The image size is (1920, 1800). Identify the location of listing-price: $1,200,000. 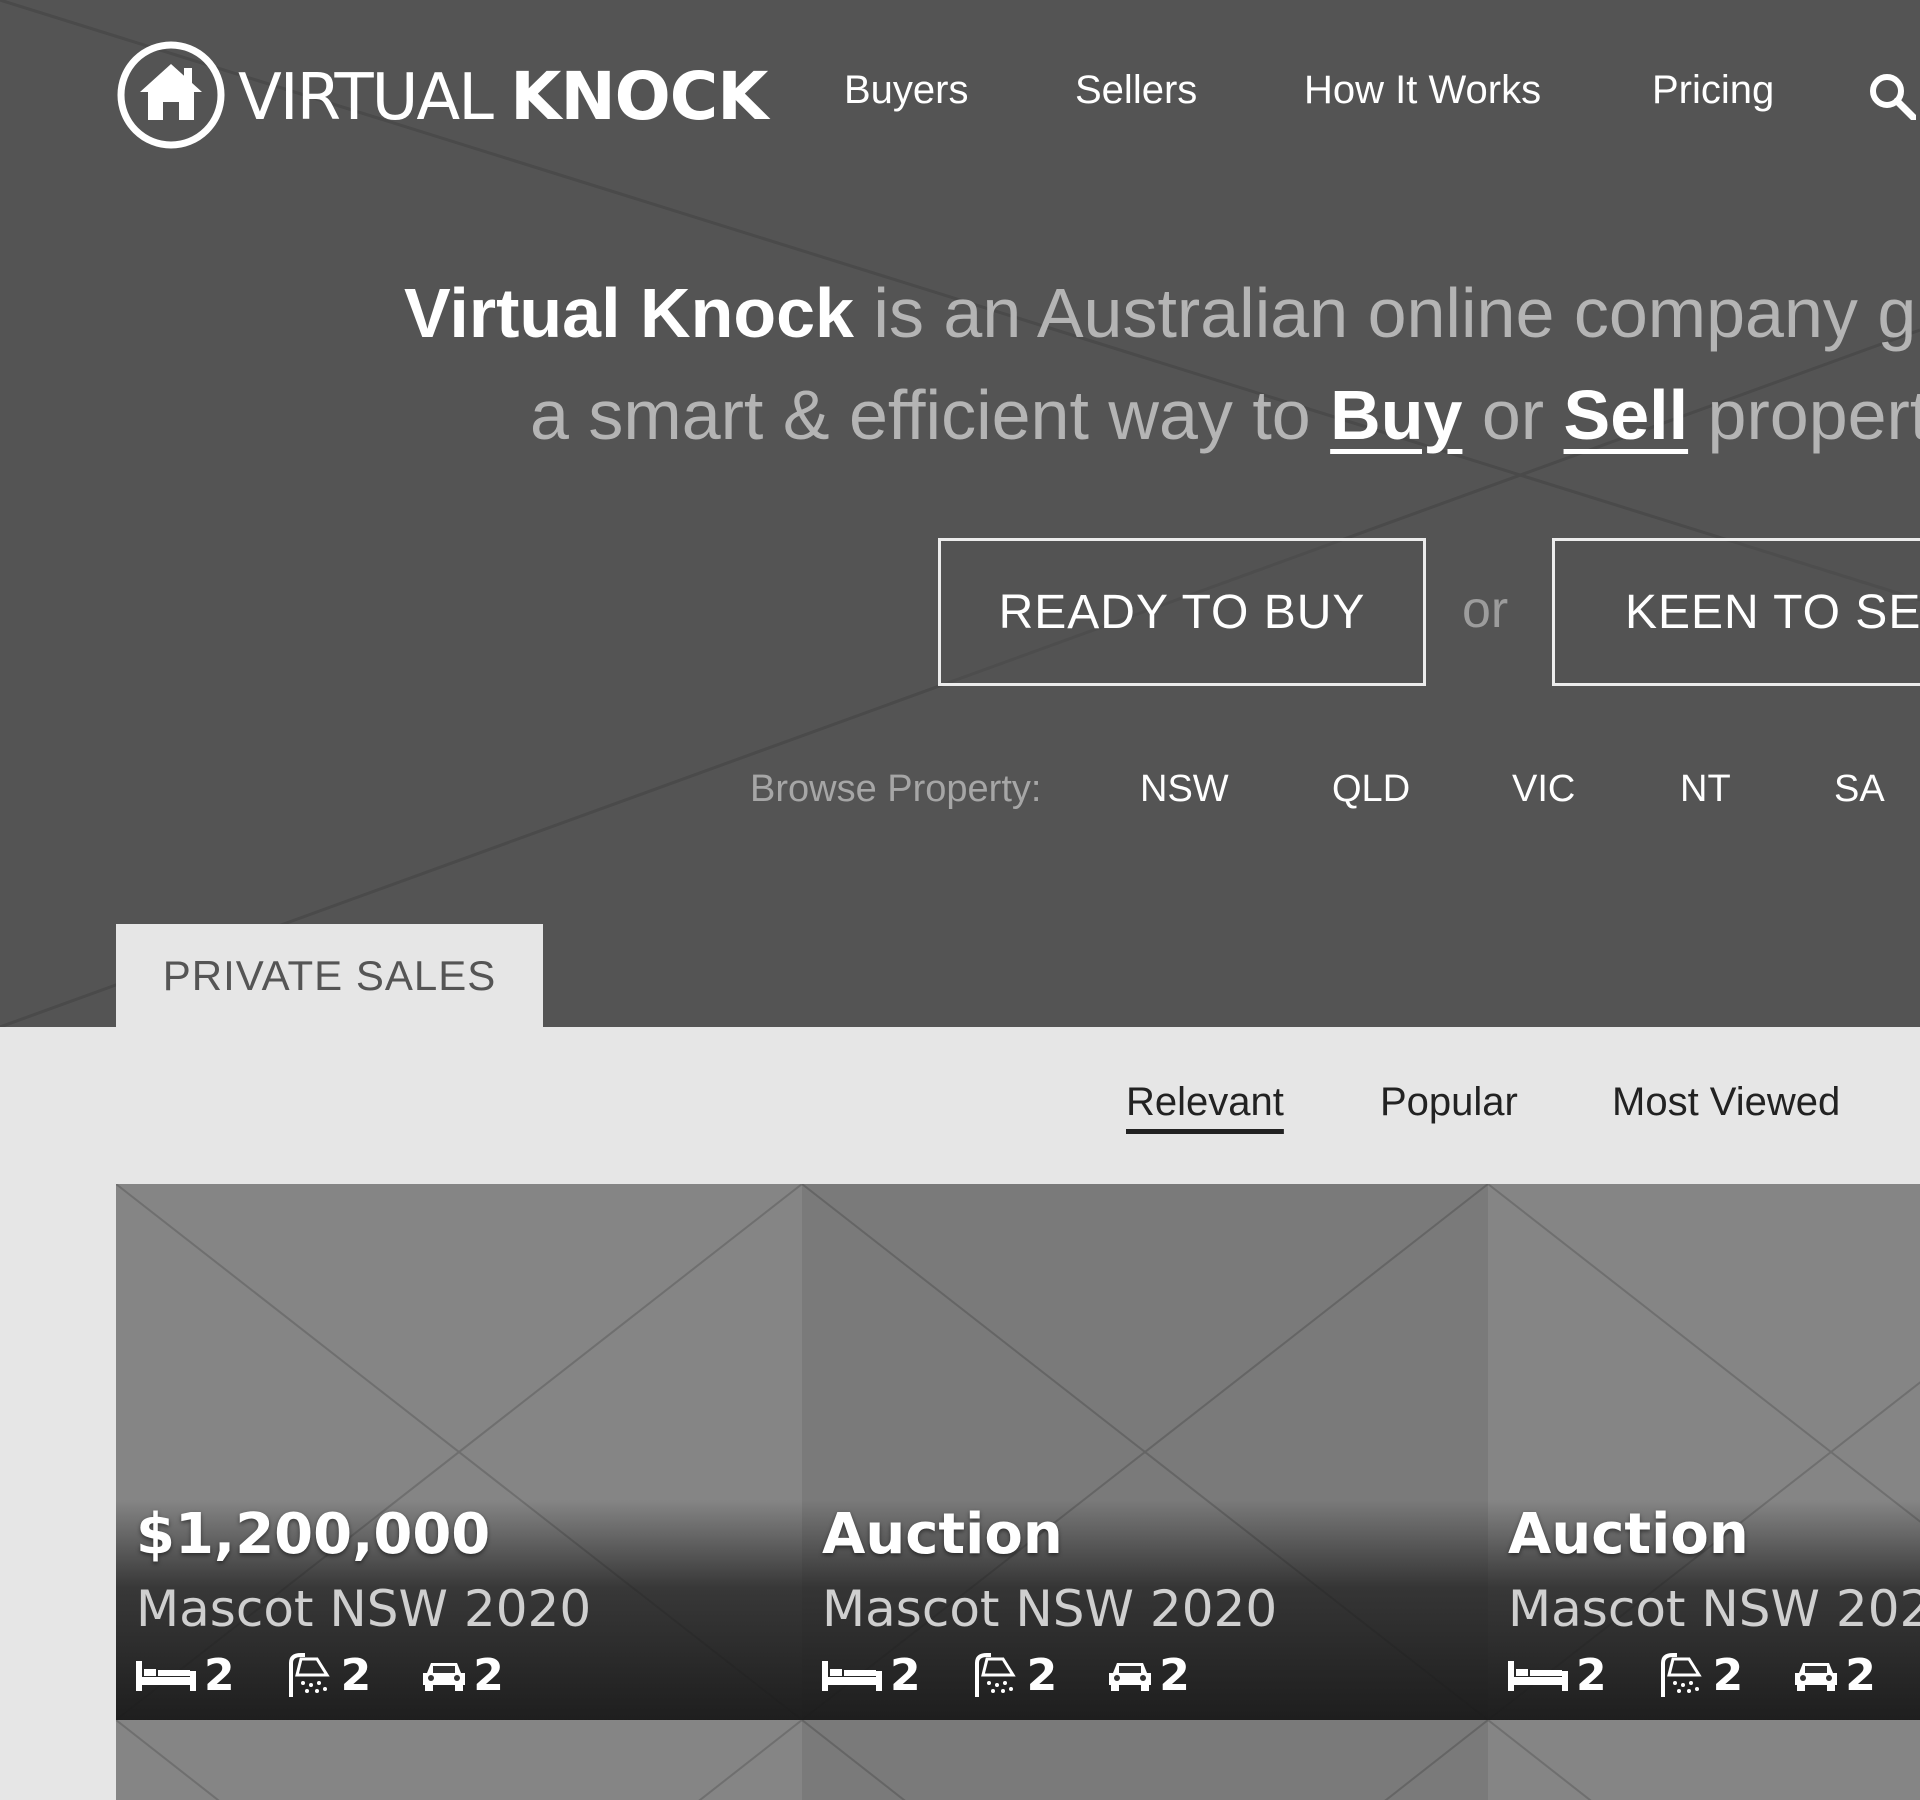
(313, 1534).